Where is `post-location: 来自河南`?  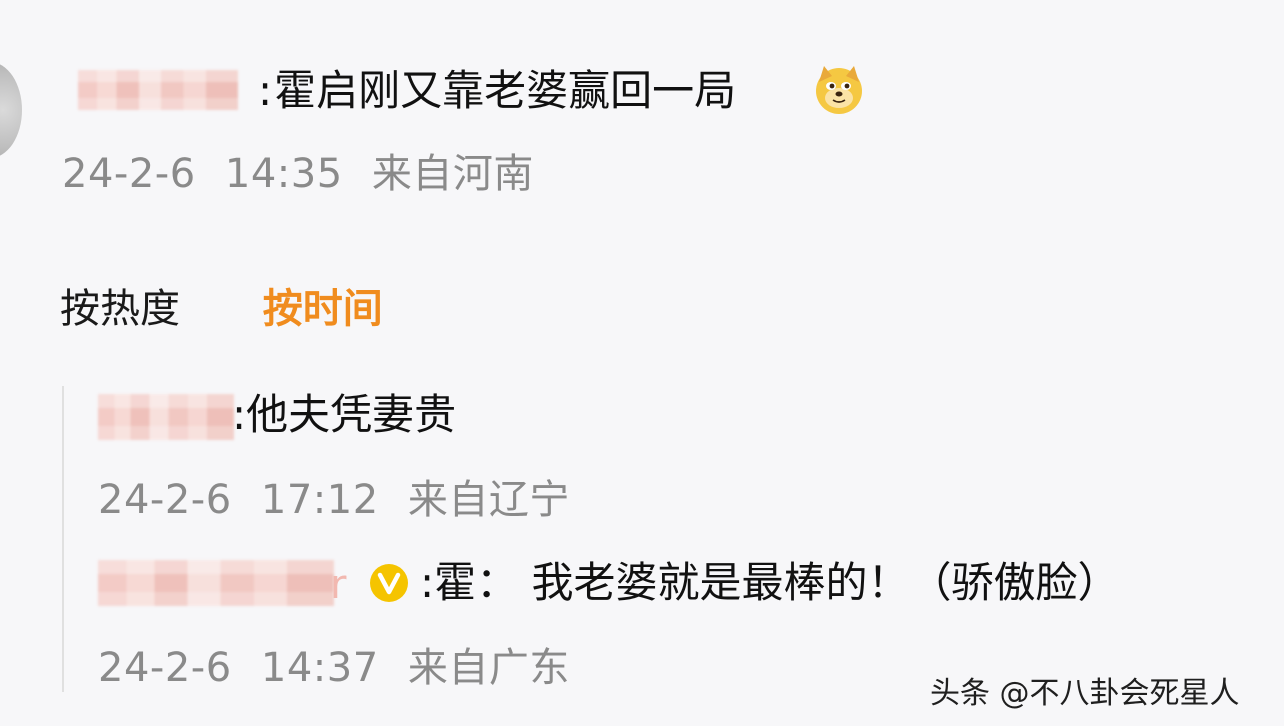 post-location: 来自河南 is located at coordinates (452, 174).